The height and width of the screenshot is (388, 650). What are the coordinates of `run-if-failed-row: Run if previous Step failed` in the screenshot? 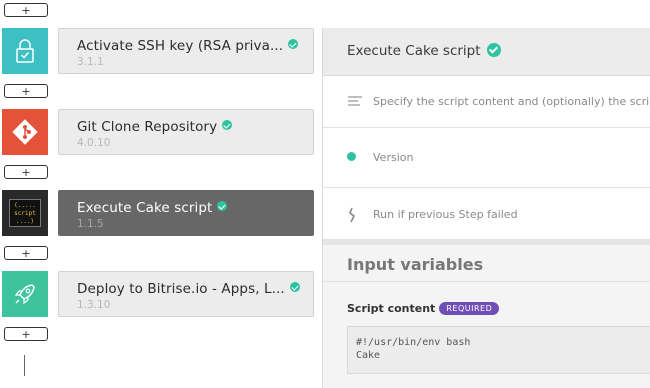 It's located at (486, 214).